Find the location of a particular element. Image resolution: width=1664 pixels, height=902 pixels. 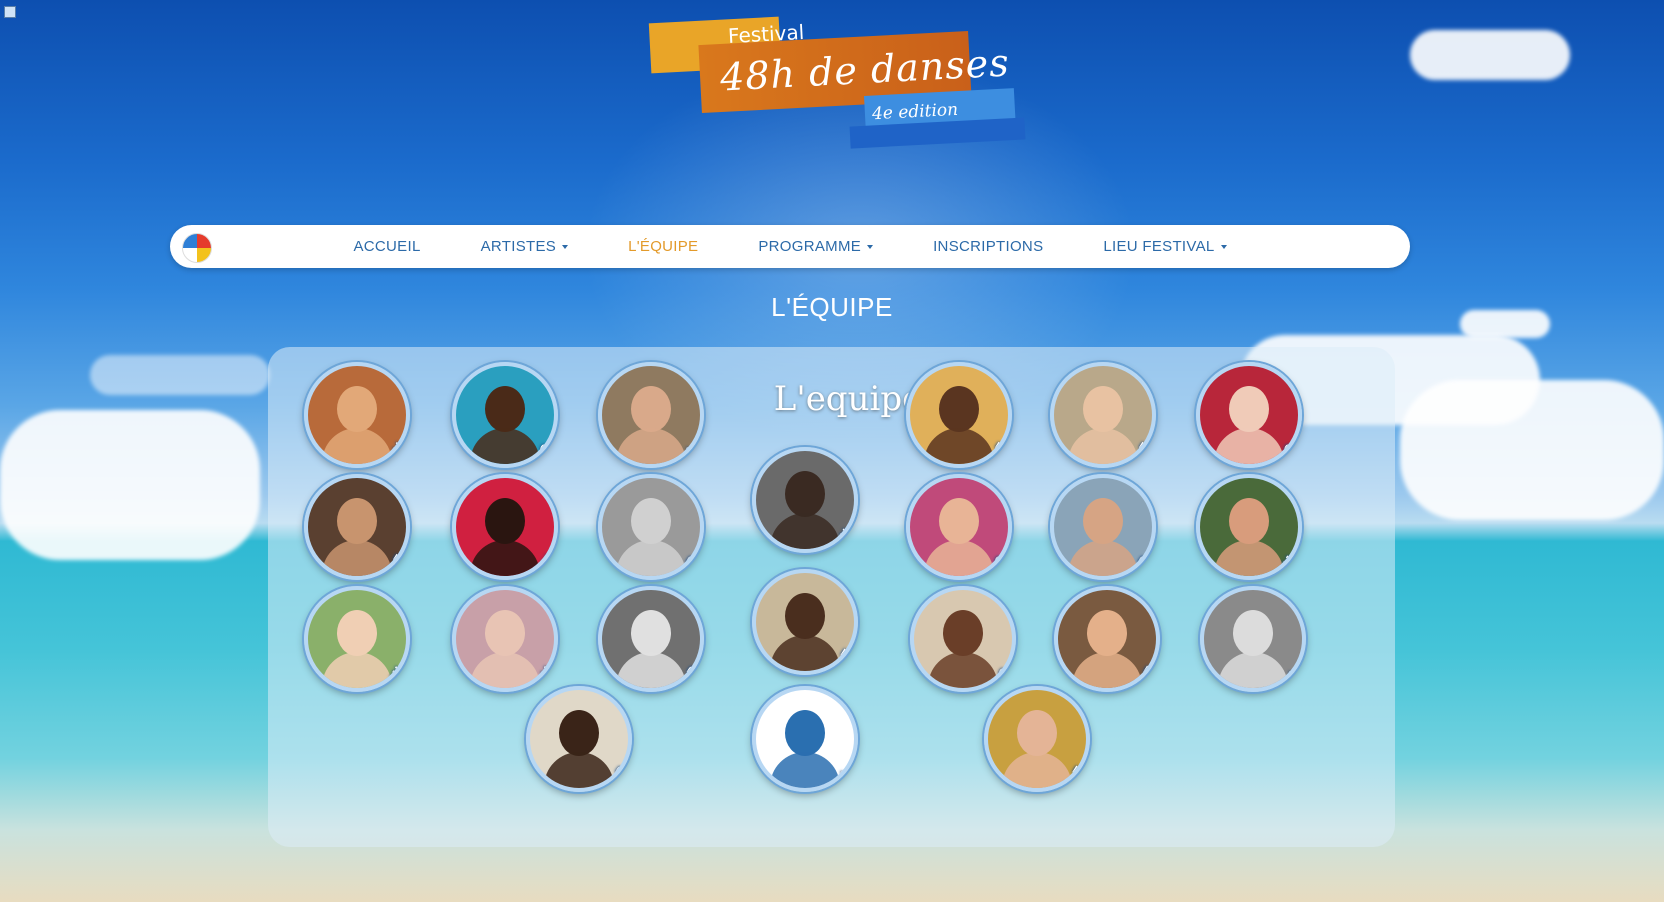

team-member-avatar: Stephanie L. is located at coordinates (1253, 639).